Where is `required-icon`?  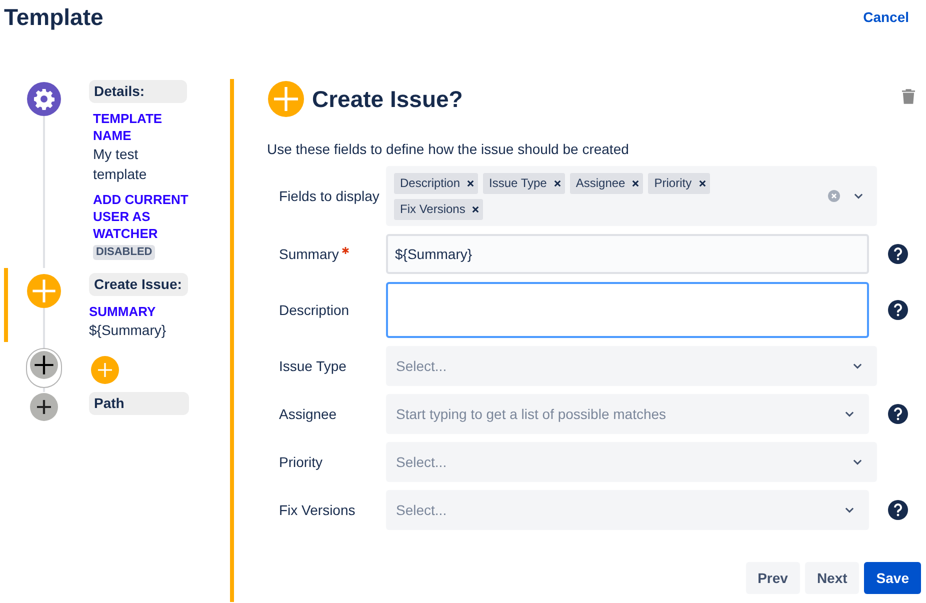 required-icon is located at coordinates (345, 250).